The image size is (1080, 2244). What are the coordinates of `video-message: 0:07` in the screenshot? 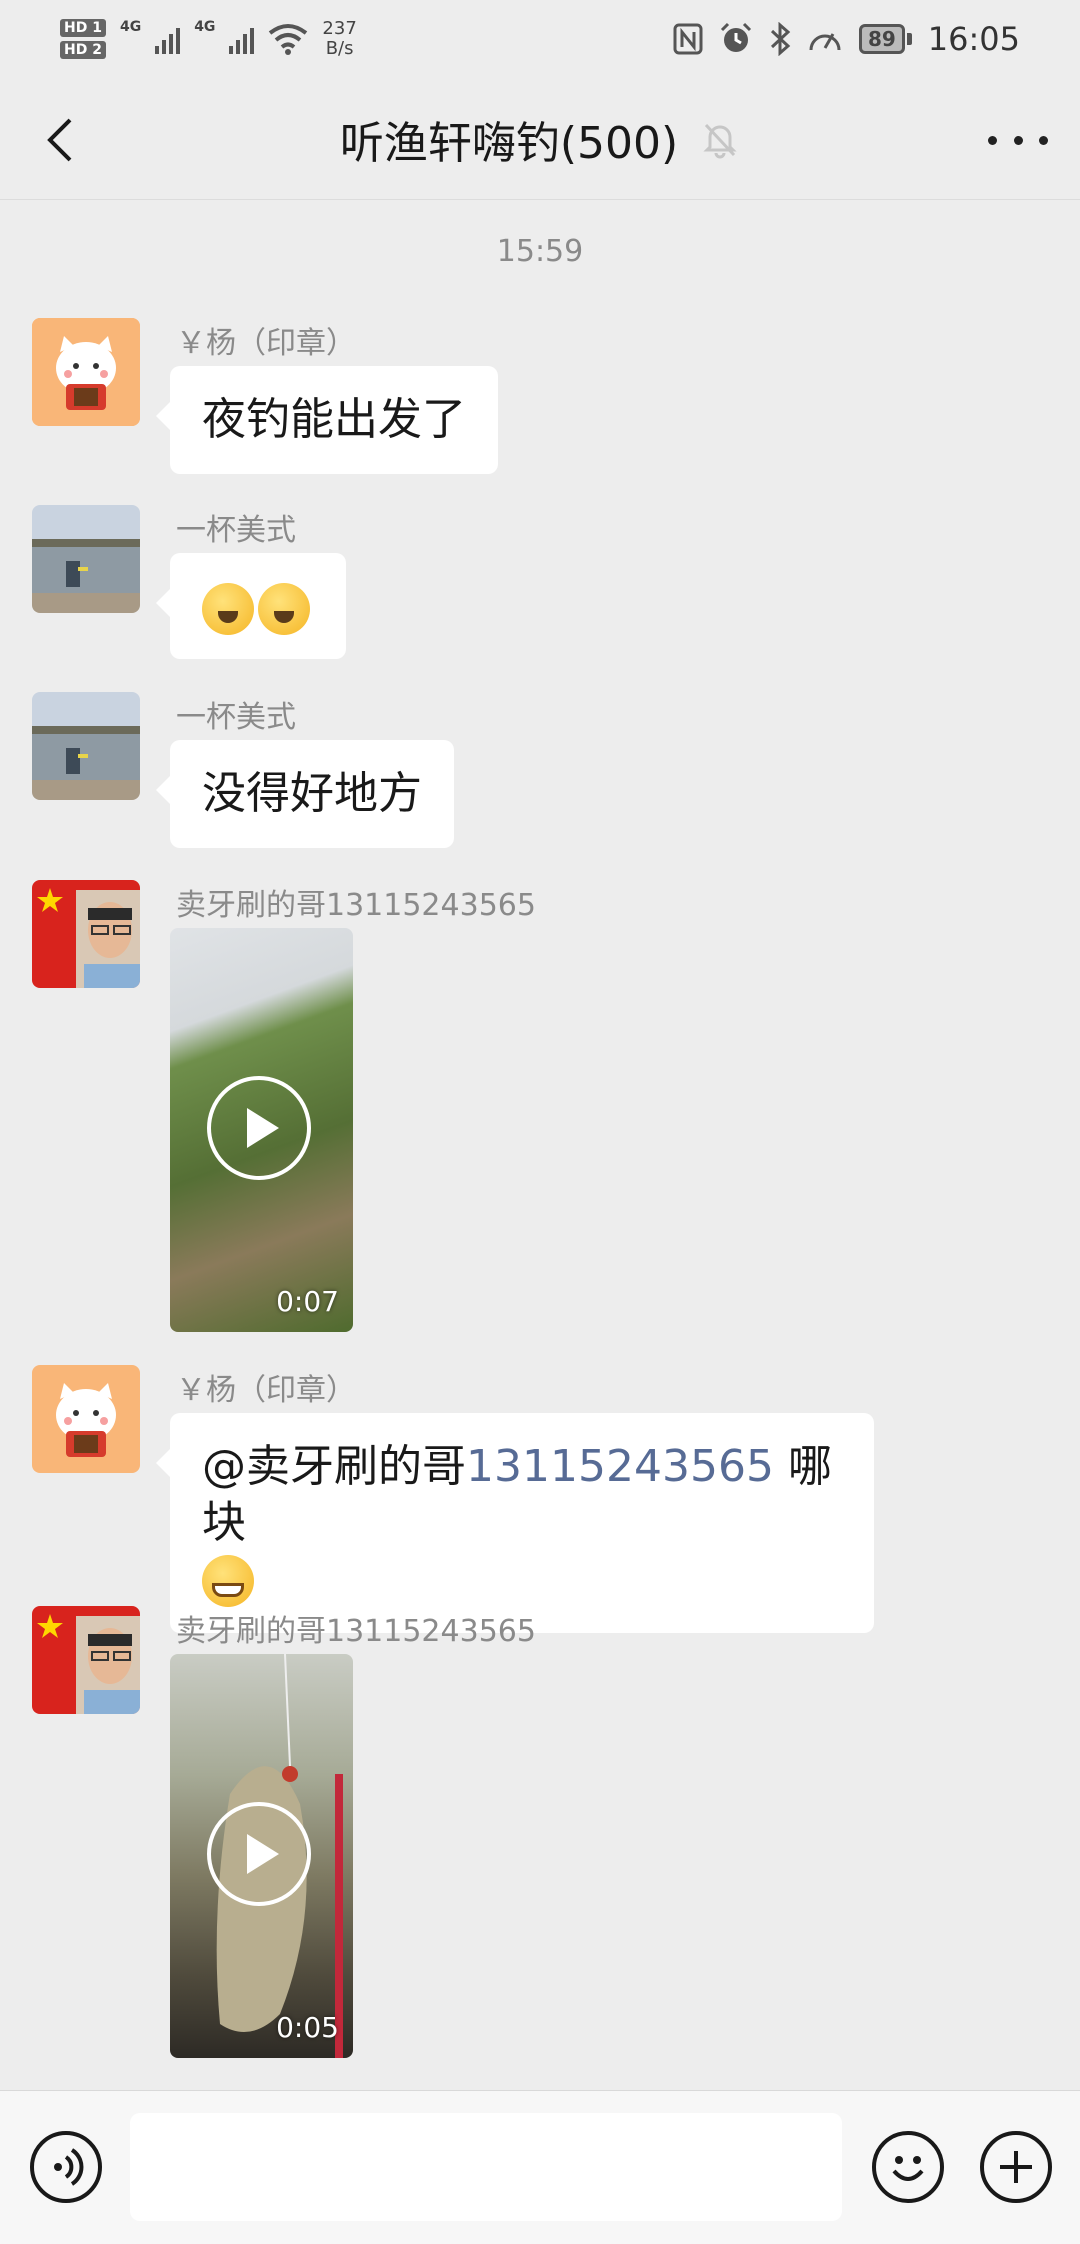 It's located at (261, 1130).